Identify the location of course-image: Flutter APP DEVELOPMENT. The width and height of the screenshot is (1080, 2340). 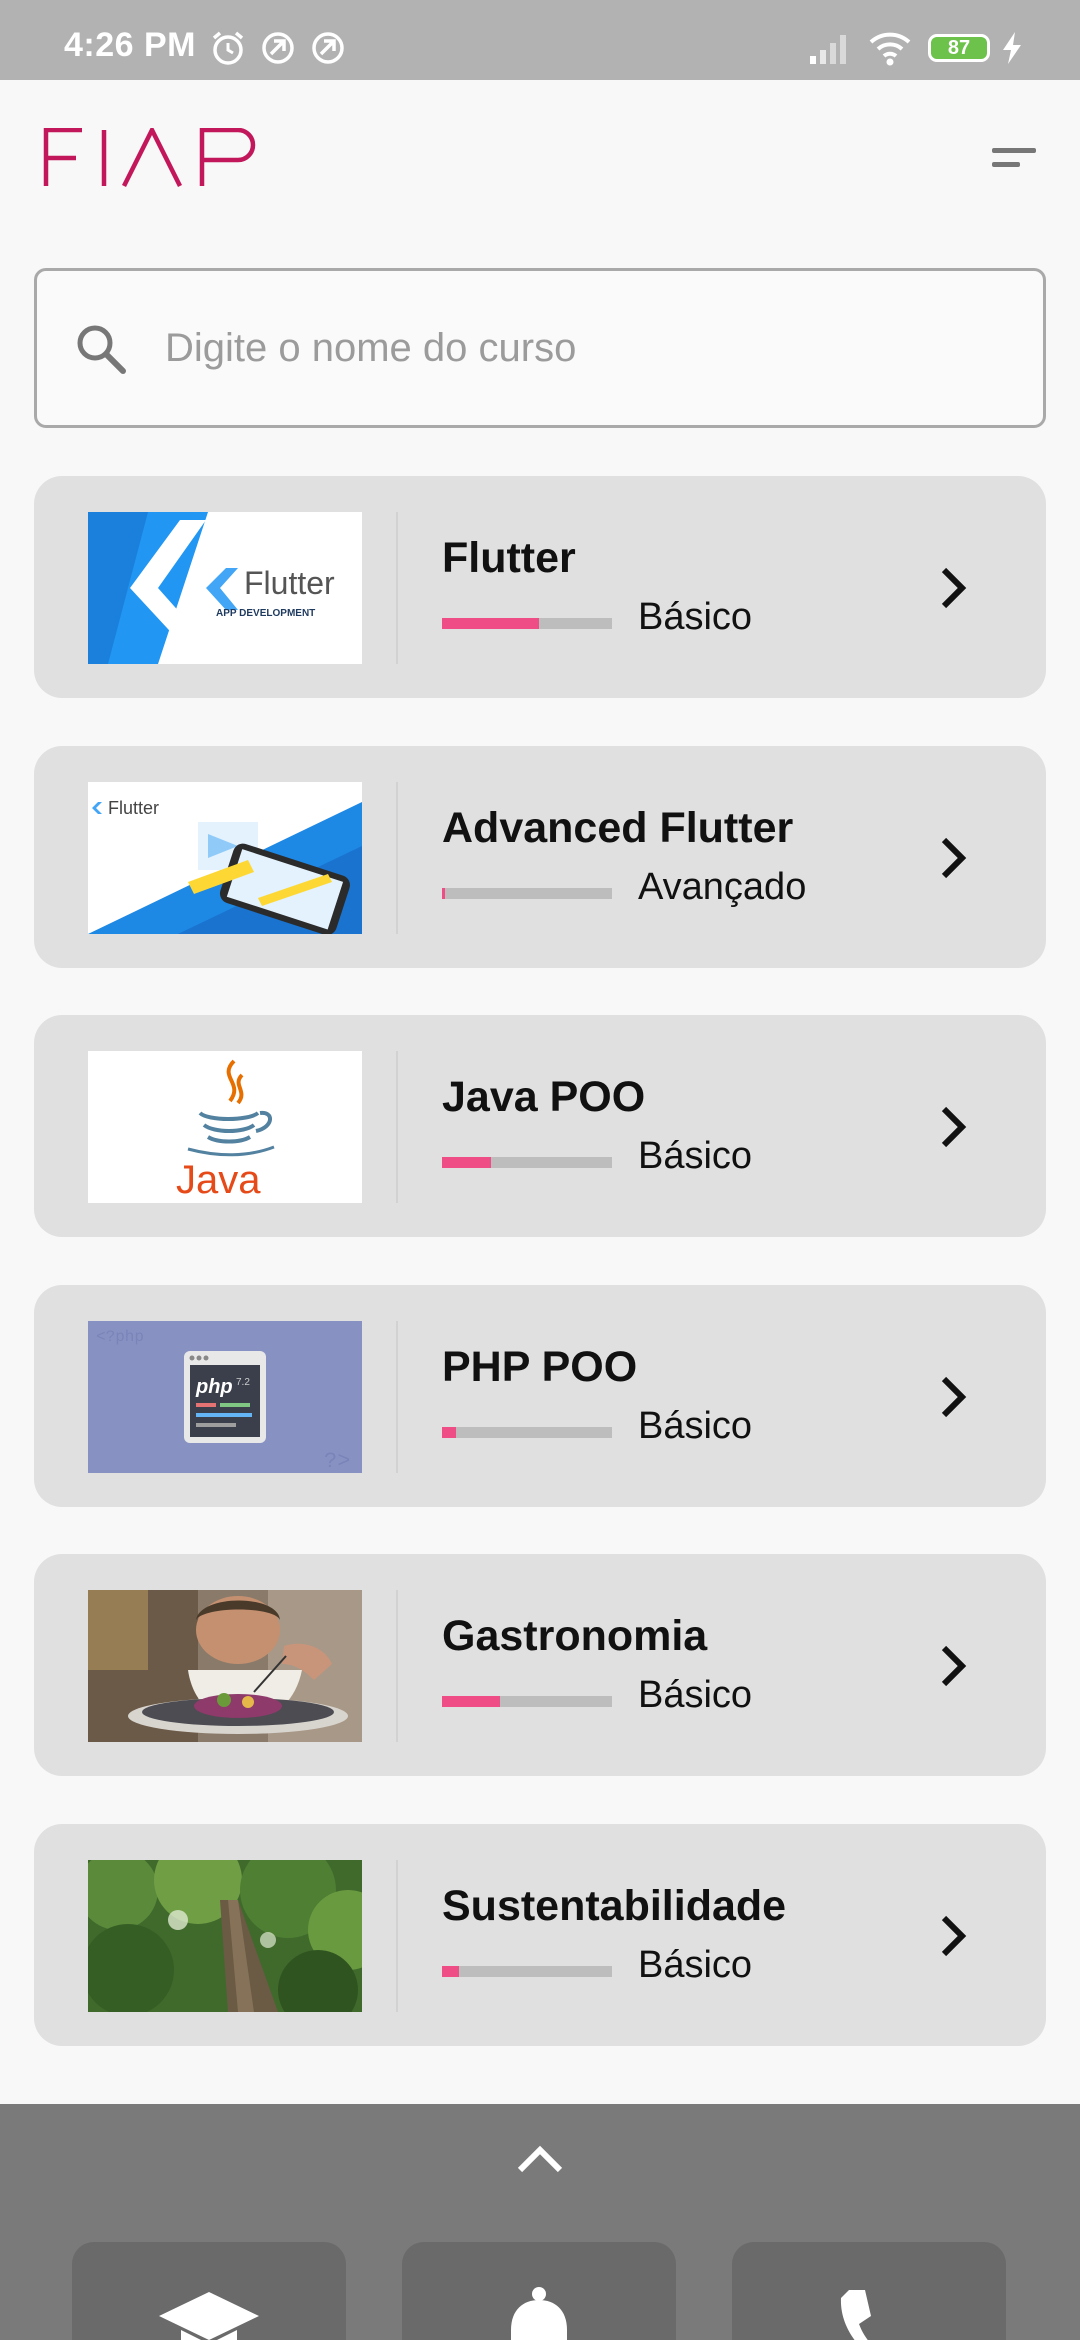
(225, 588).